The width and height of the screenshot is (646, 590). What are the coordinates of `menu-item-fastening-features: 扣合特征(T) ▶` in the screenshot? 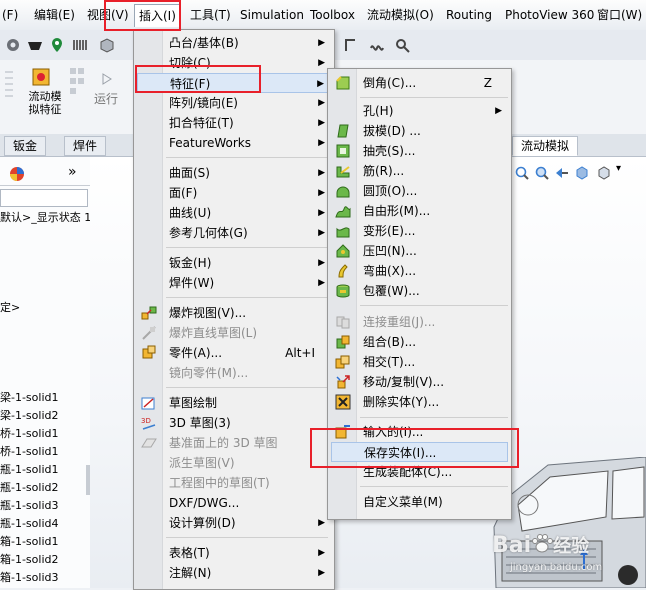 It's located at (234, 123).